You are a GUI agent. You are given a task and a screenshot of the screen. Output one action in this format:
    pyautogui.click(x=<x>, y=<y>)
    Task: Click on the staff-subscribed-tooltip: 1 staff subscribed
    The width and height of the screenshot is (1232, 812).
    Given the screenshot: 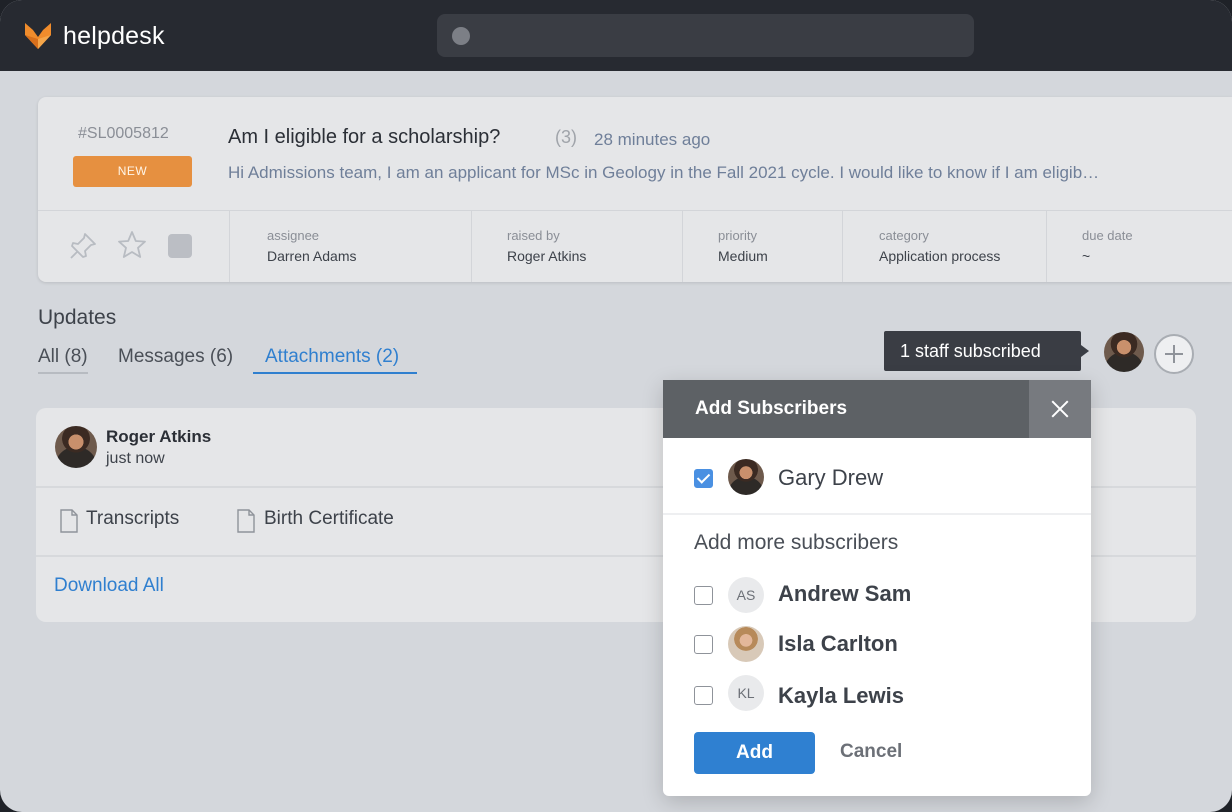 What is the action you would take?
    pyautogui.click(x=986, y=351)
    